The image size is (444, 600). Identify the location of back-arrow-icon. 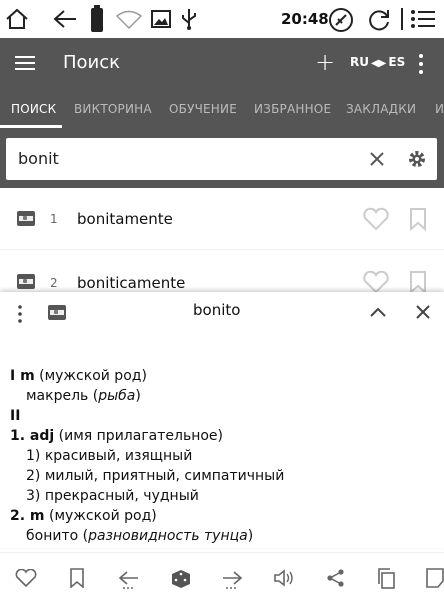
(65, 19).